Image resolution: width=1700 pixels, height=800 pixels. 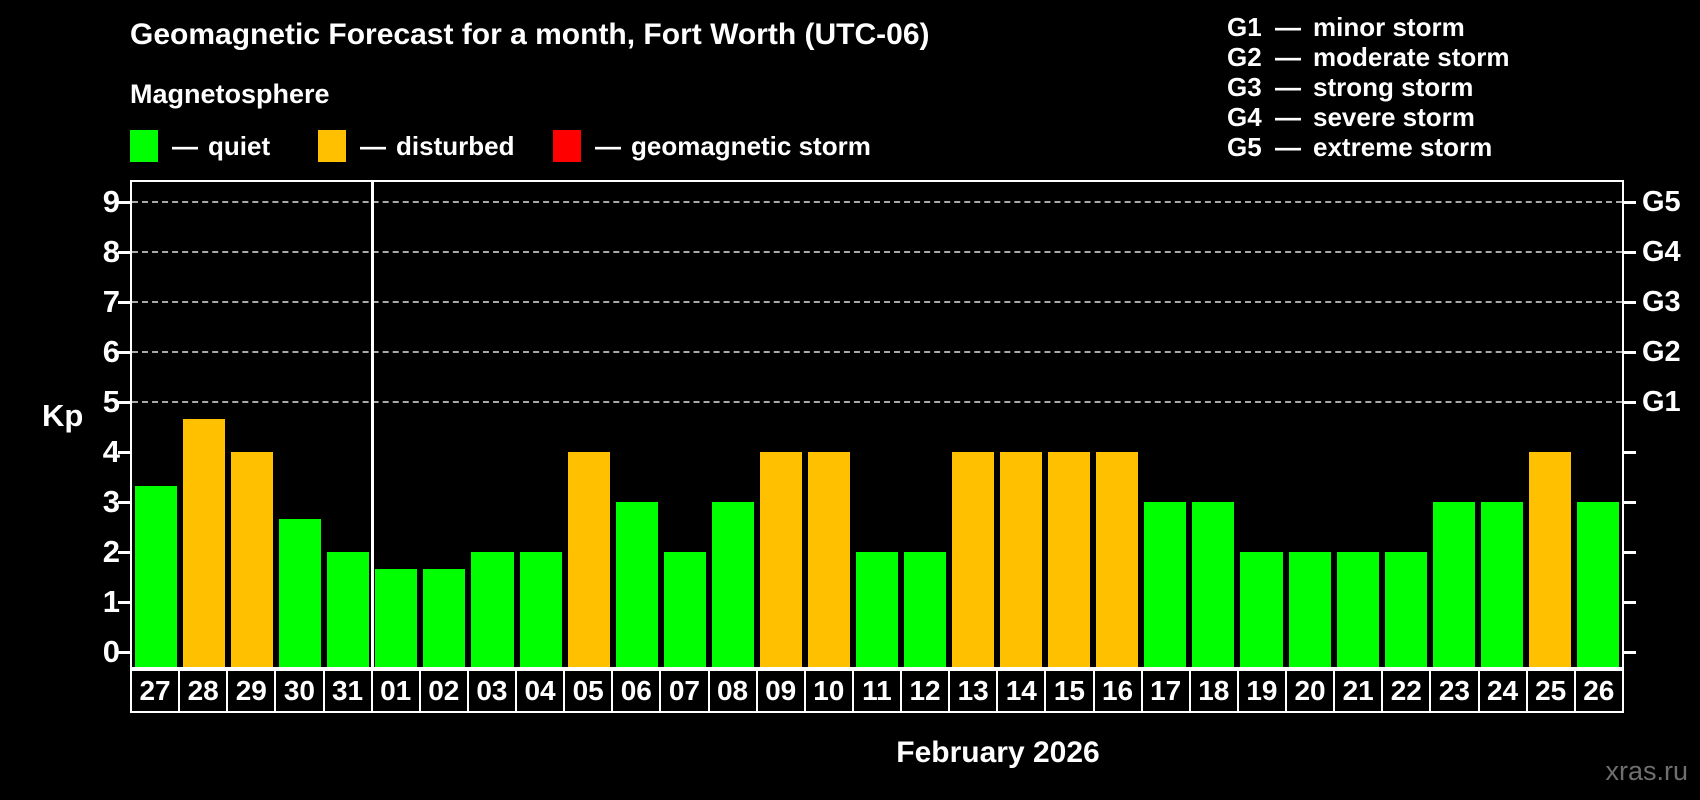 I want to click on day-label-cell-23: 23, so click(x=1454, y=691).